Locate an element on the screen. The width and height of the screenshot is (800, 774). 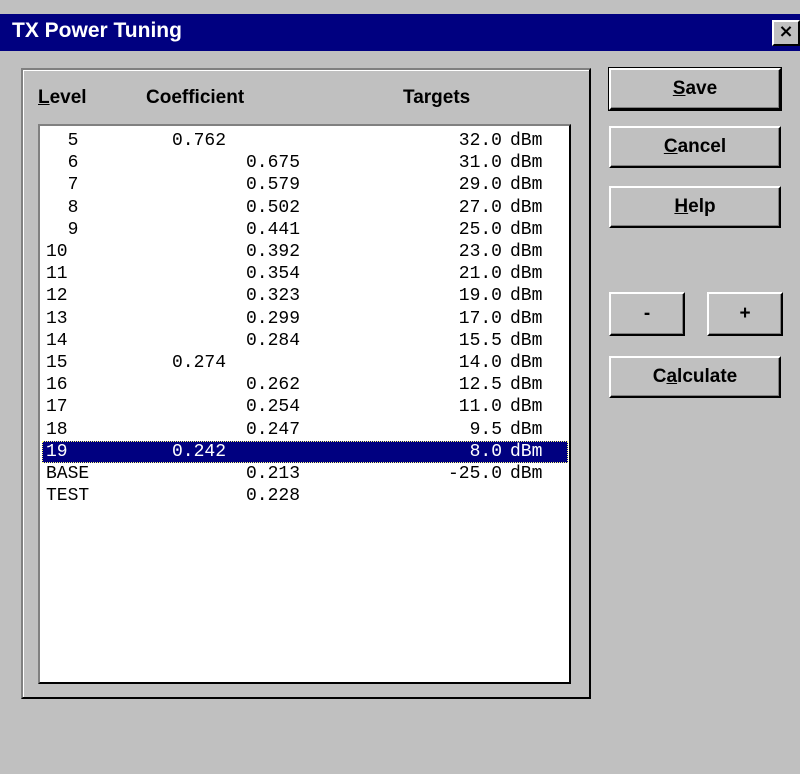
increase-button: + is located at coordinates (745, 314).